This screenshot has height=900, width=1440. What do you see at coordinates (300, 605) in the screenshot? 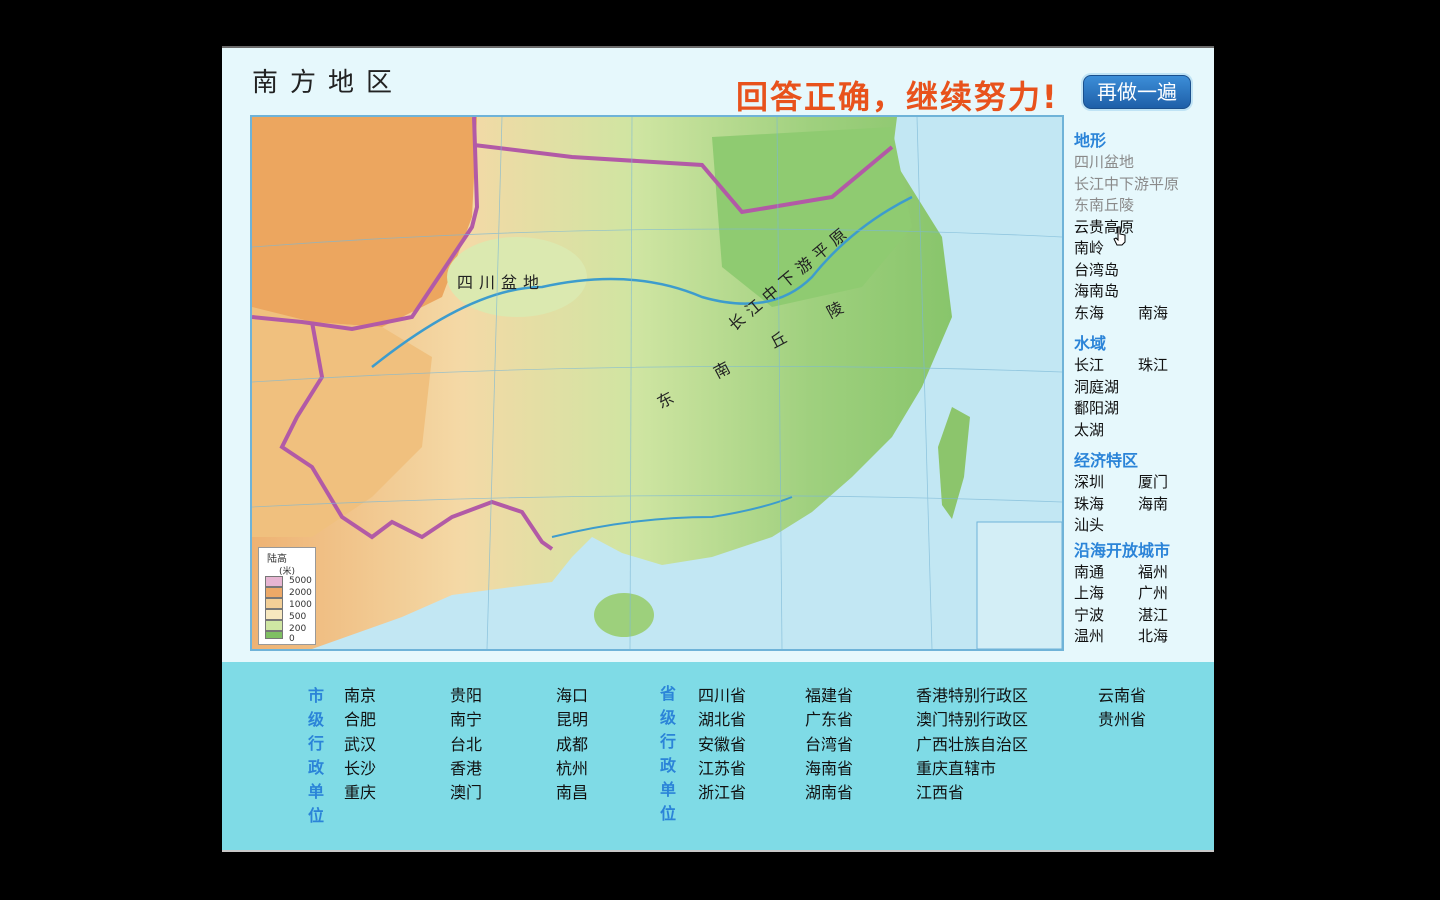
I see `legend-value: 1000` at bounding box center [300, 605].